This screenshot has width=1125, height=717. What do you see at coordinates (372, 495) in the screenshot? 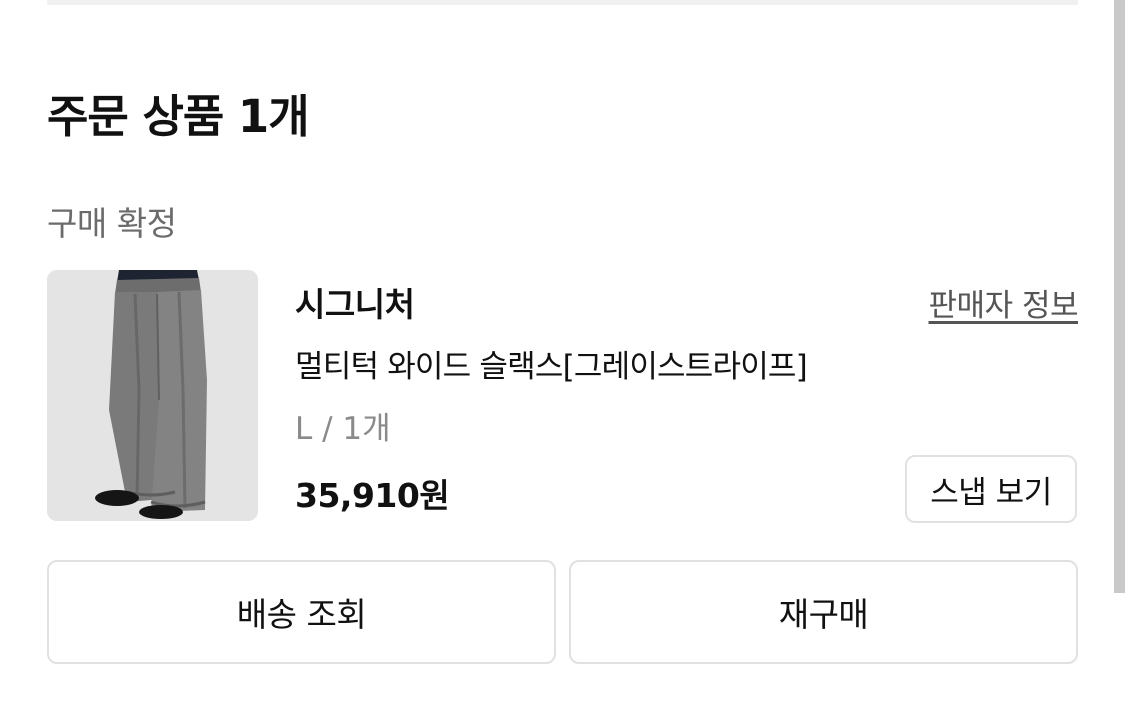
I see `product-price: 35,910원` at bounding box center [372, 495].